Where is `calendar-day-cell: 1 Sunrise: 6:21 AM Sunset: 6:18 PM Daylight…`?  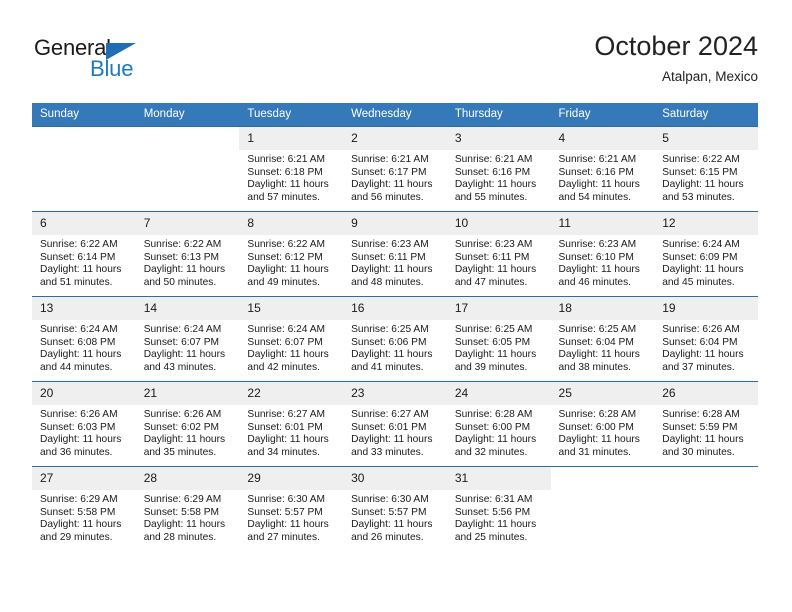 calendar-day-cell: 1 Sunrise: 6:21 AM Sunset: 6:18 PM Daylight… is located at coordinates (291, 169).